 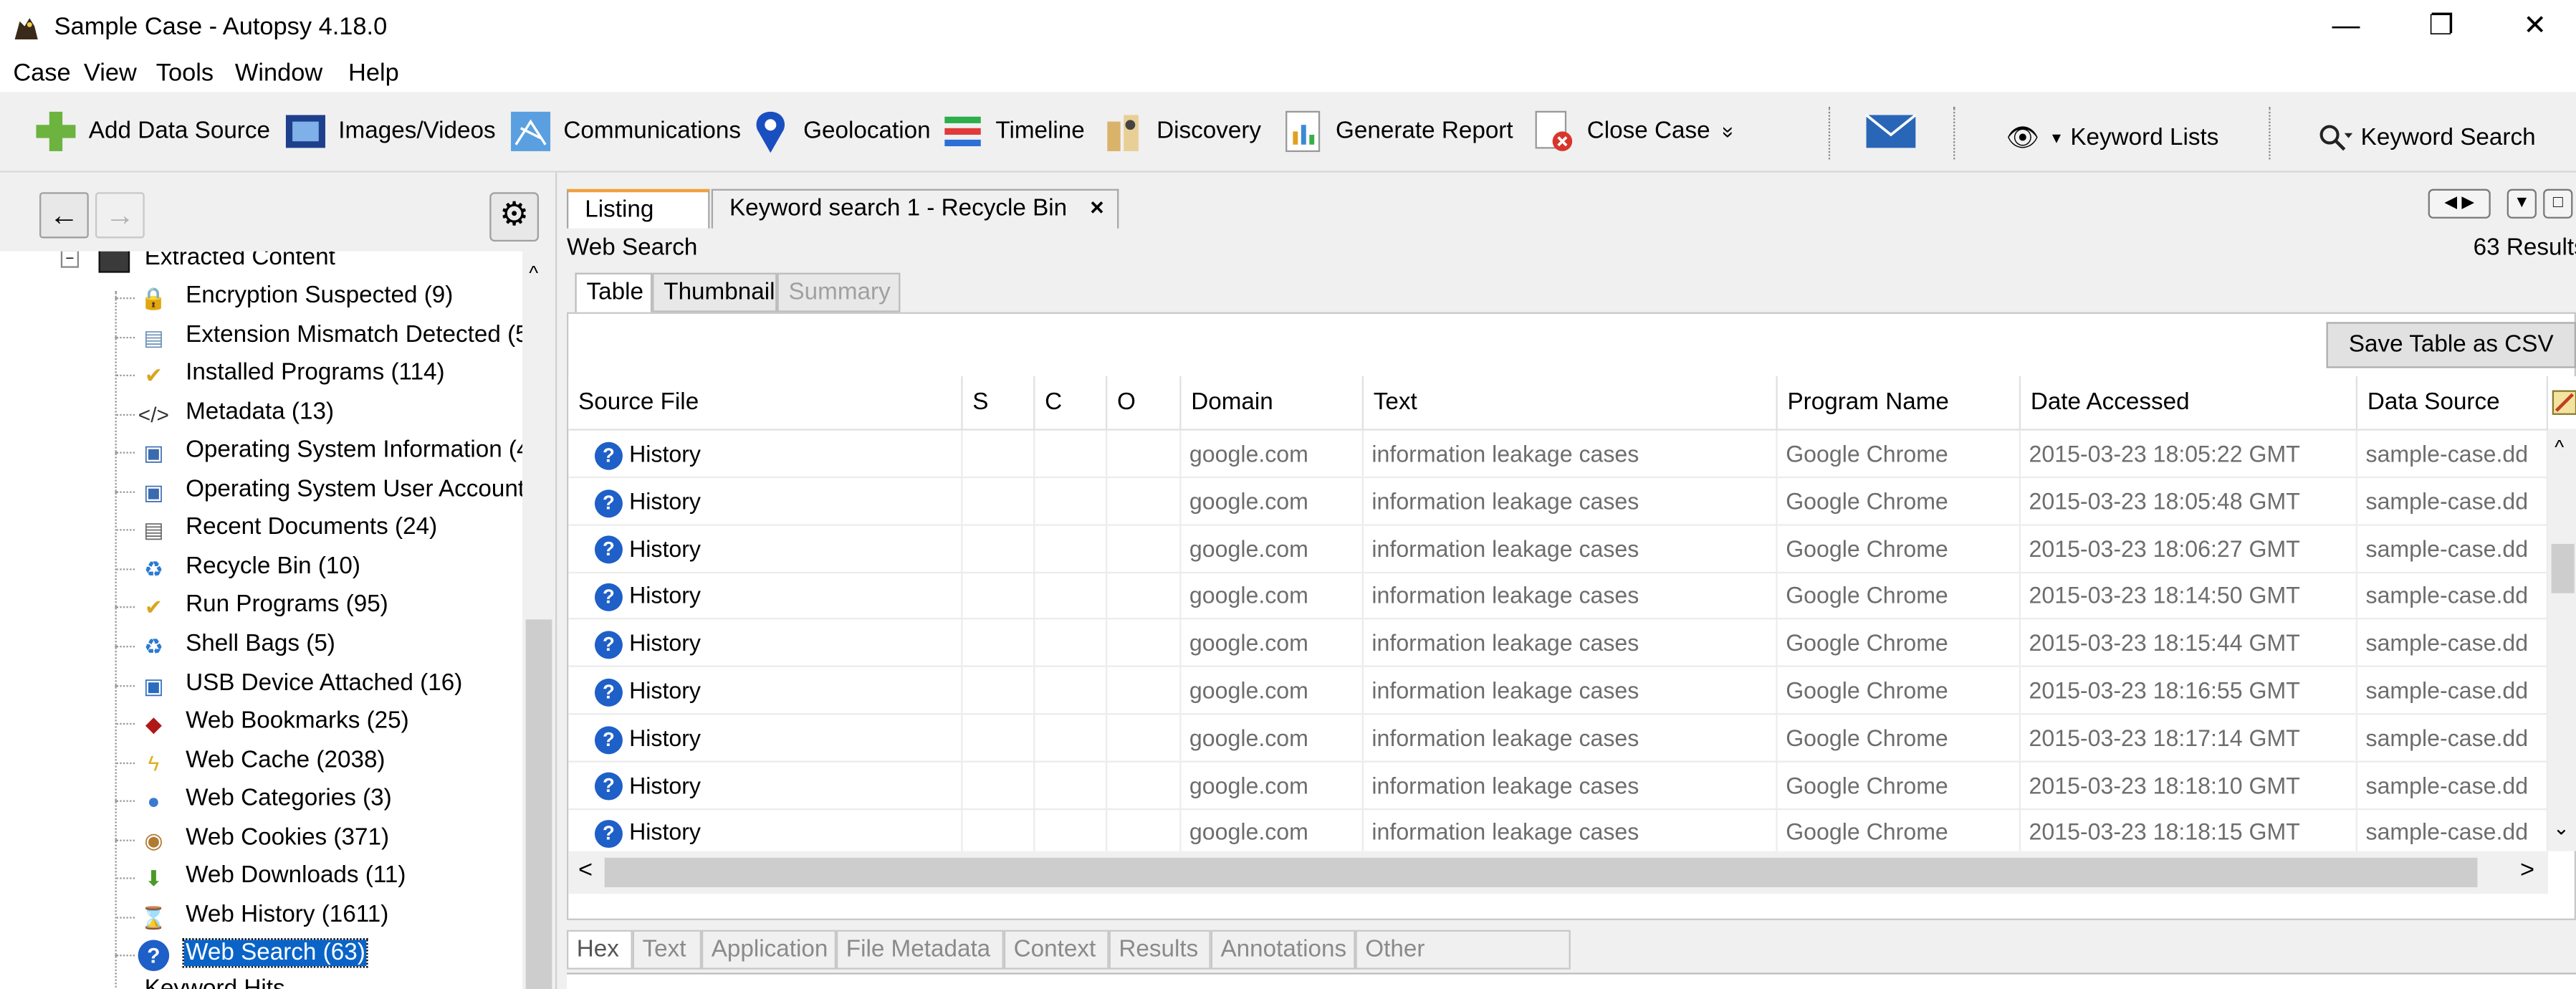 What do you see at coordinates (2112, 138) in the screenshot?
I see `keyword-lists-button: 👁 ▼ Keyword Lists` at bounding box center [2112, 138].